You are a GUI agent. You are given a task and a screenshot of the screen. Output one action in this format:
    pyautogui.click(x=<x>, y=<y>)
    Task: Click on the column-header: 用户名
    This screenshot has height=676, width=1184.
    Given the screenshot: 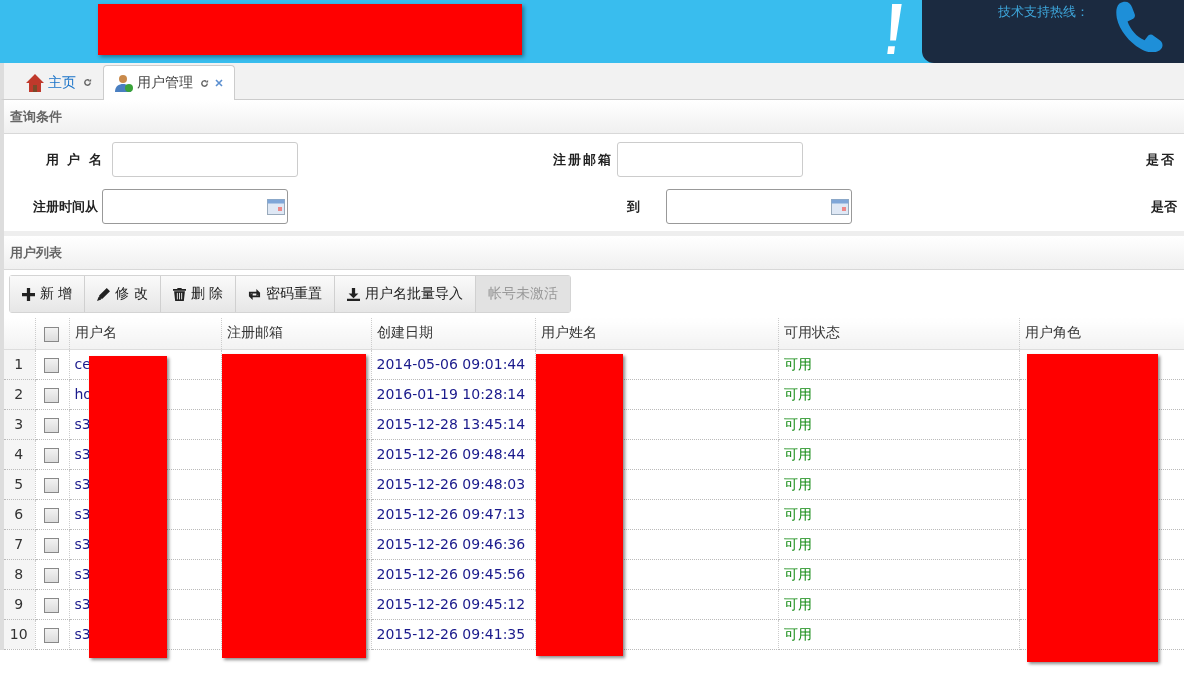 What is the action you would take?
    pyautogui.click(x=145, y=333)
    